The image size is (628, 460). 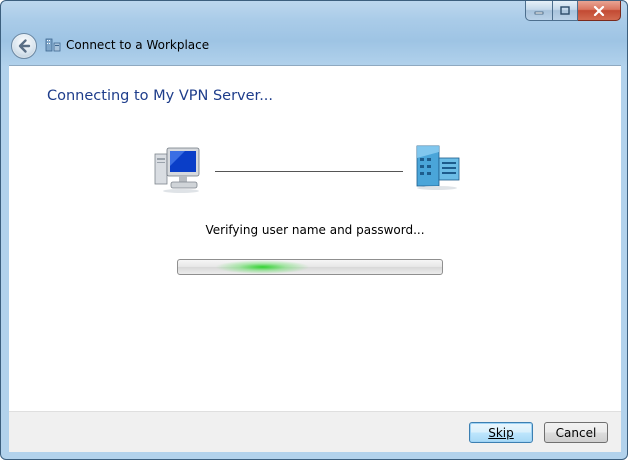 I want to click on minimize-icon, so click(x=539, y=12).